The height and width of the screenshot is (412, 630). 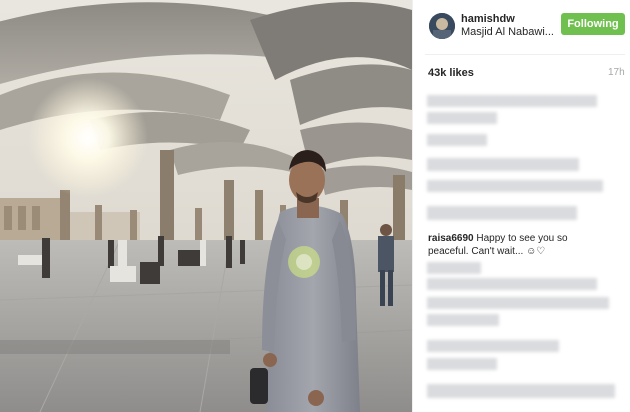 I want to click on comment-username: raisa6690, so click(x=451, y=238).